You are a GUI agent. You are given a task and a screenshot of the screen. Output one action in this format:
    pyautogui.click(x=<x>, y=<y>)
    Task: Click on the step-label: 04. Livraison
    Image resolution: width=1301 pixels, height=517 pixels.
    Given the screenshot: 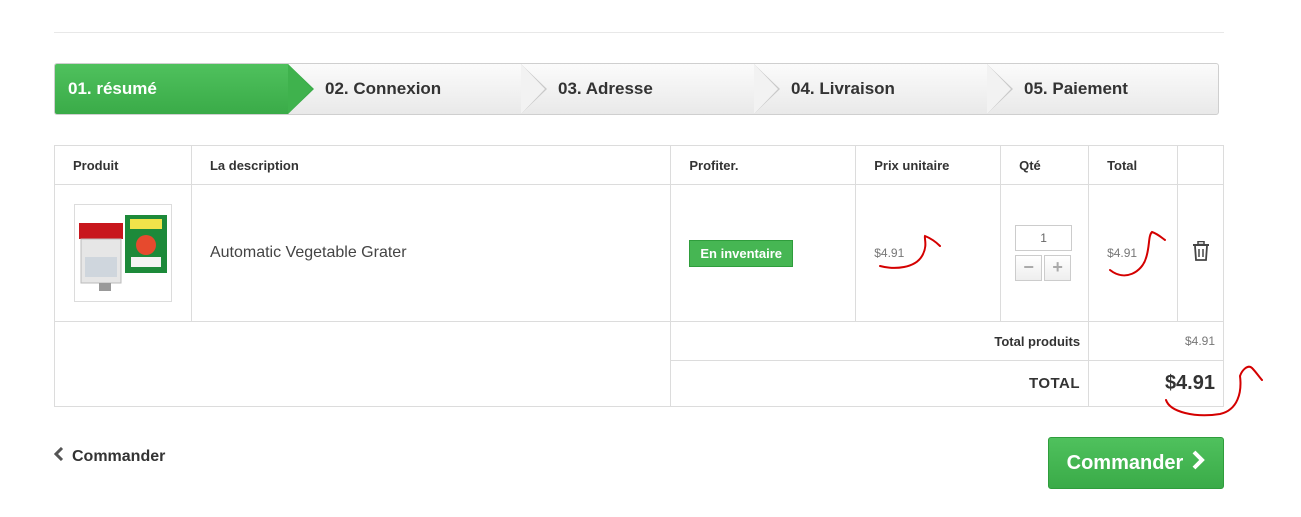 What is the action you would take?
    pyautogui.click(x=843, y=88)
    